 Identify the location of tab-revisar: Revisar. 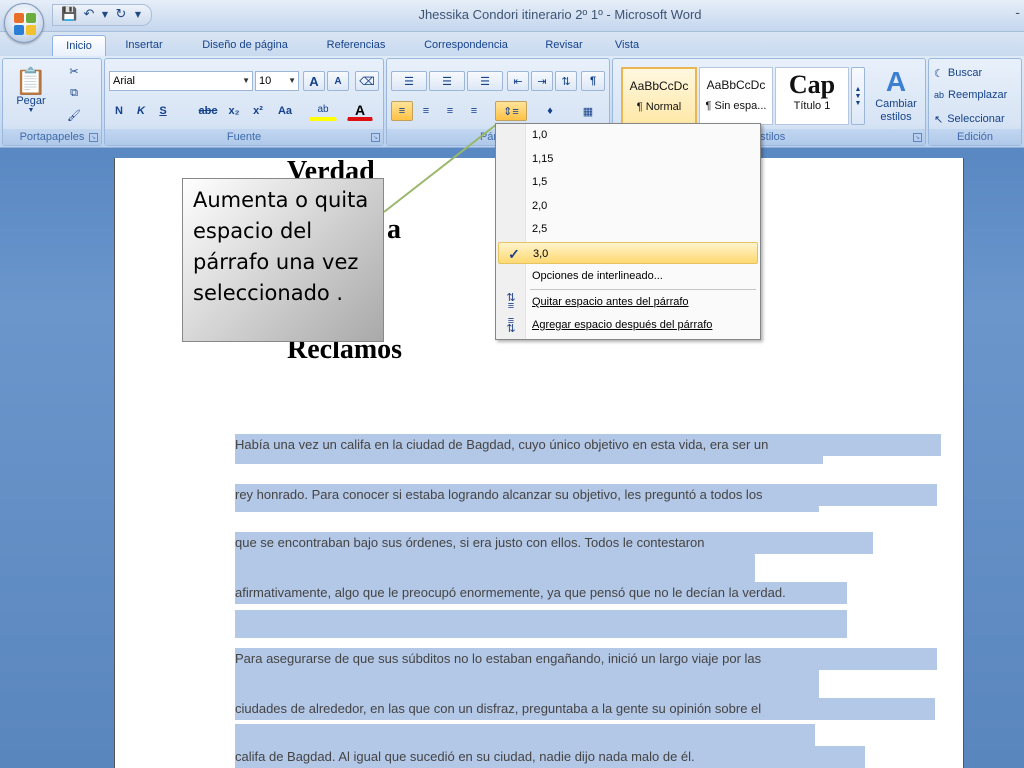
(564, 45).